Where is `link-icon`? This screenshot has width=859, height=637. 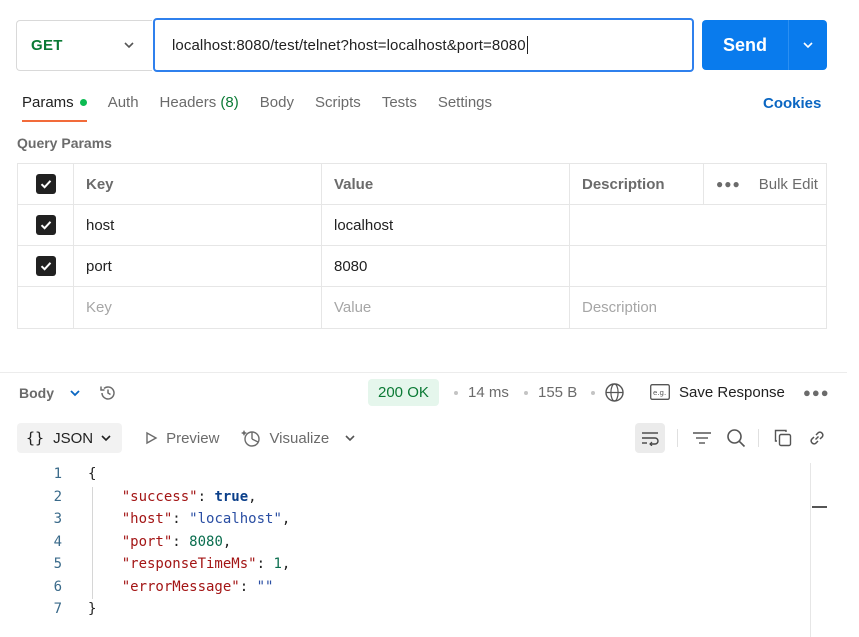
link-icon is located at coordinates (817, 438).